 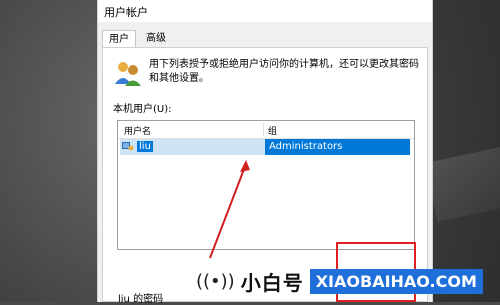 I want to click on broadcast-icon: ((•)), so click(x=215, y=281).